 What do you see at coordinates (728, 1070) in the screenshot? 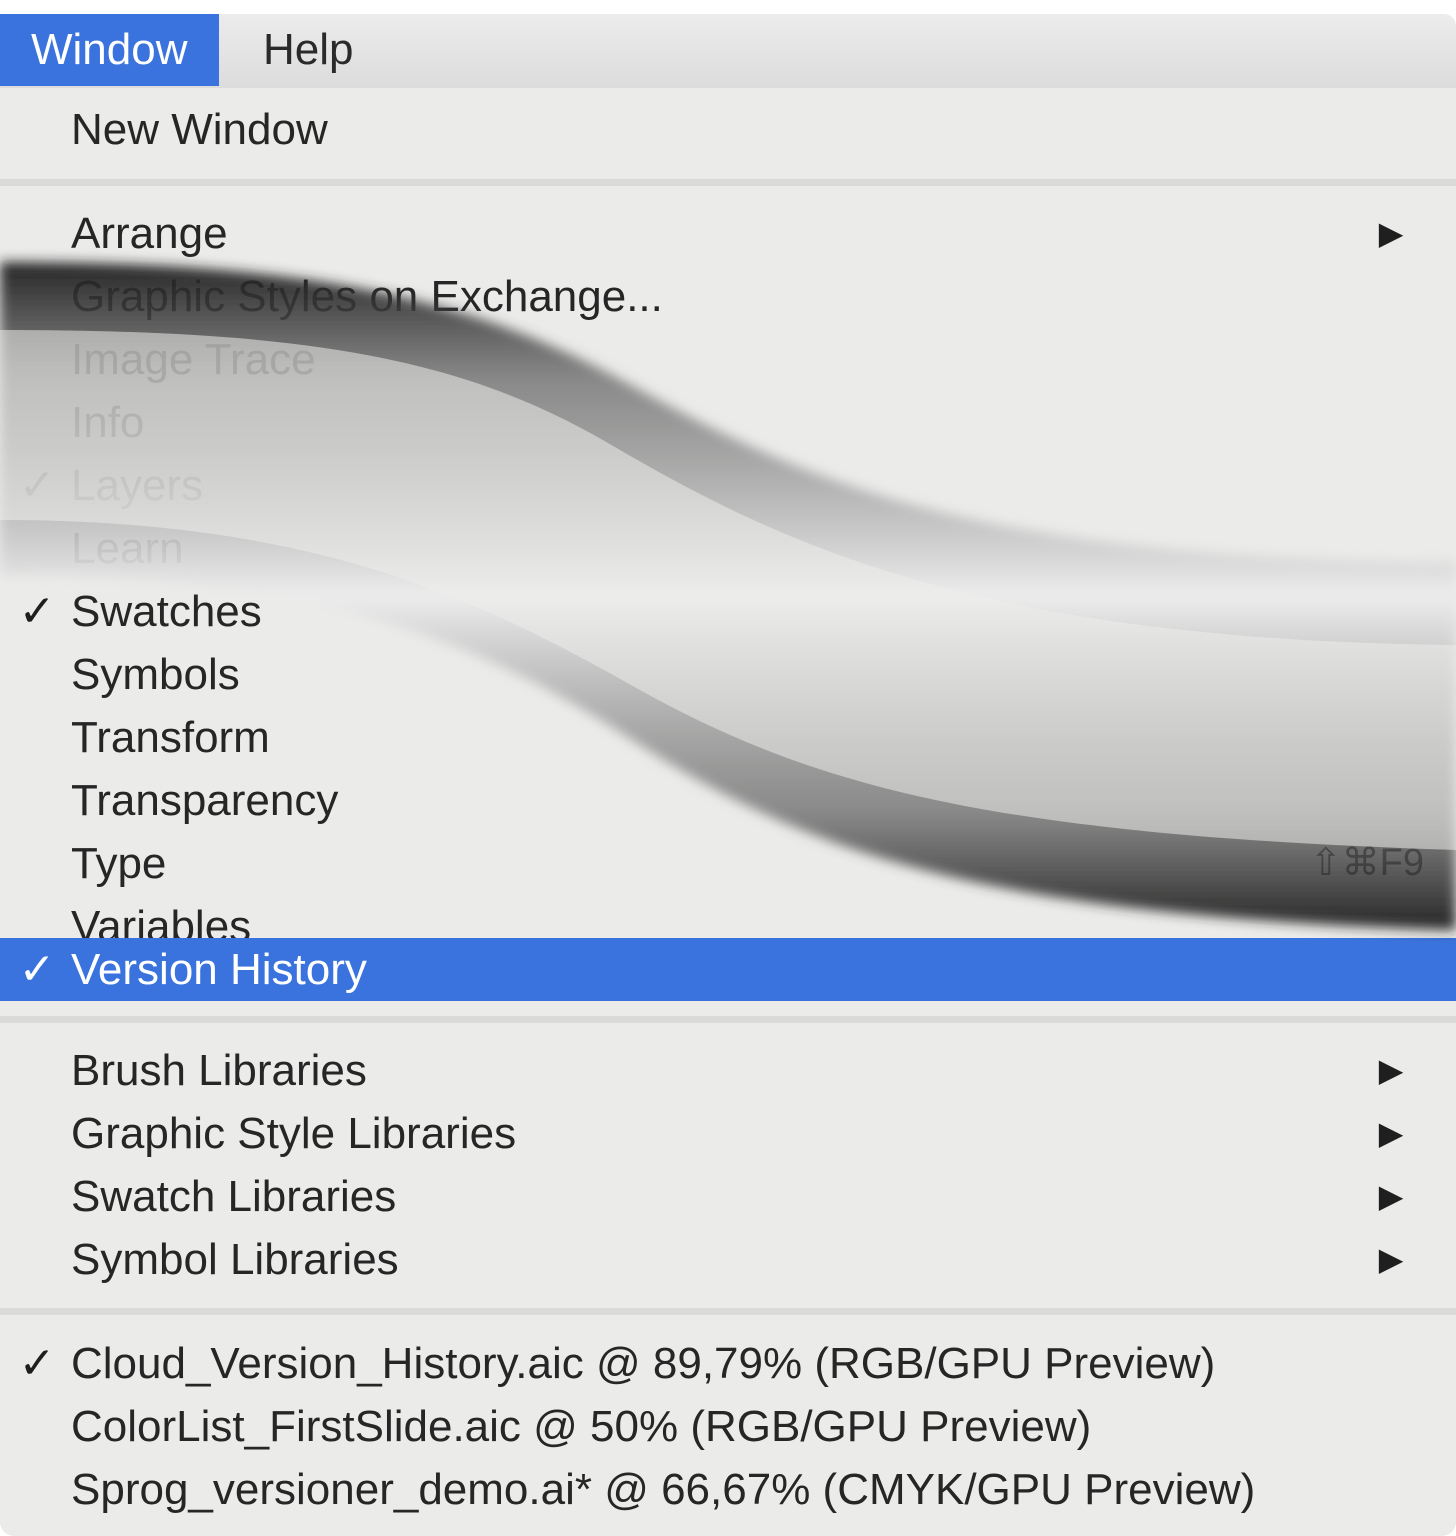
I see `menu-item-brush-libraries: Brush Libraries ▶` at bounding box center [728, 1070].